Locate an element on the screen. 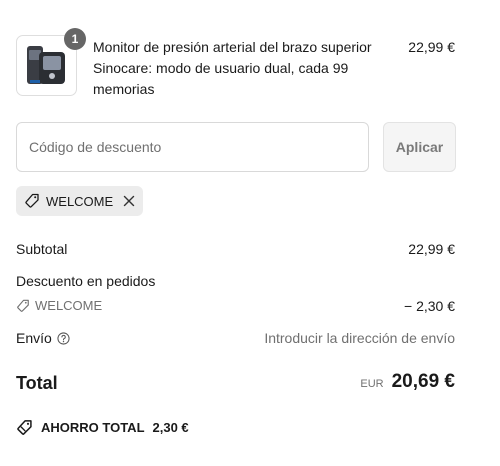  total-savings: AHORRO TOTAL 2,30 € is located at coordinates (102, 427).